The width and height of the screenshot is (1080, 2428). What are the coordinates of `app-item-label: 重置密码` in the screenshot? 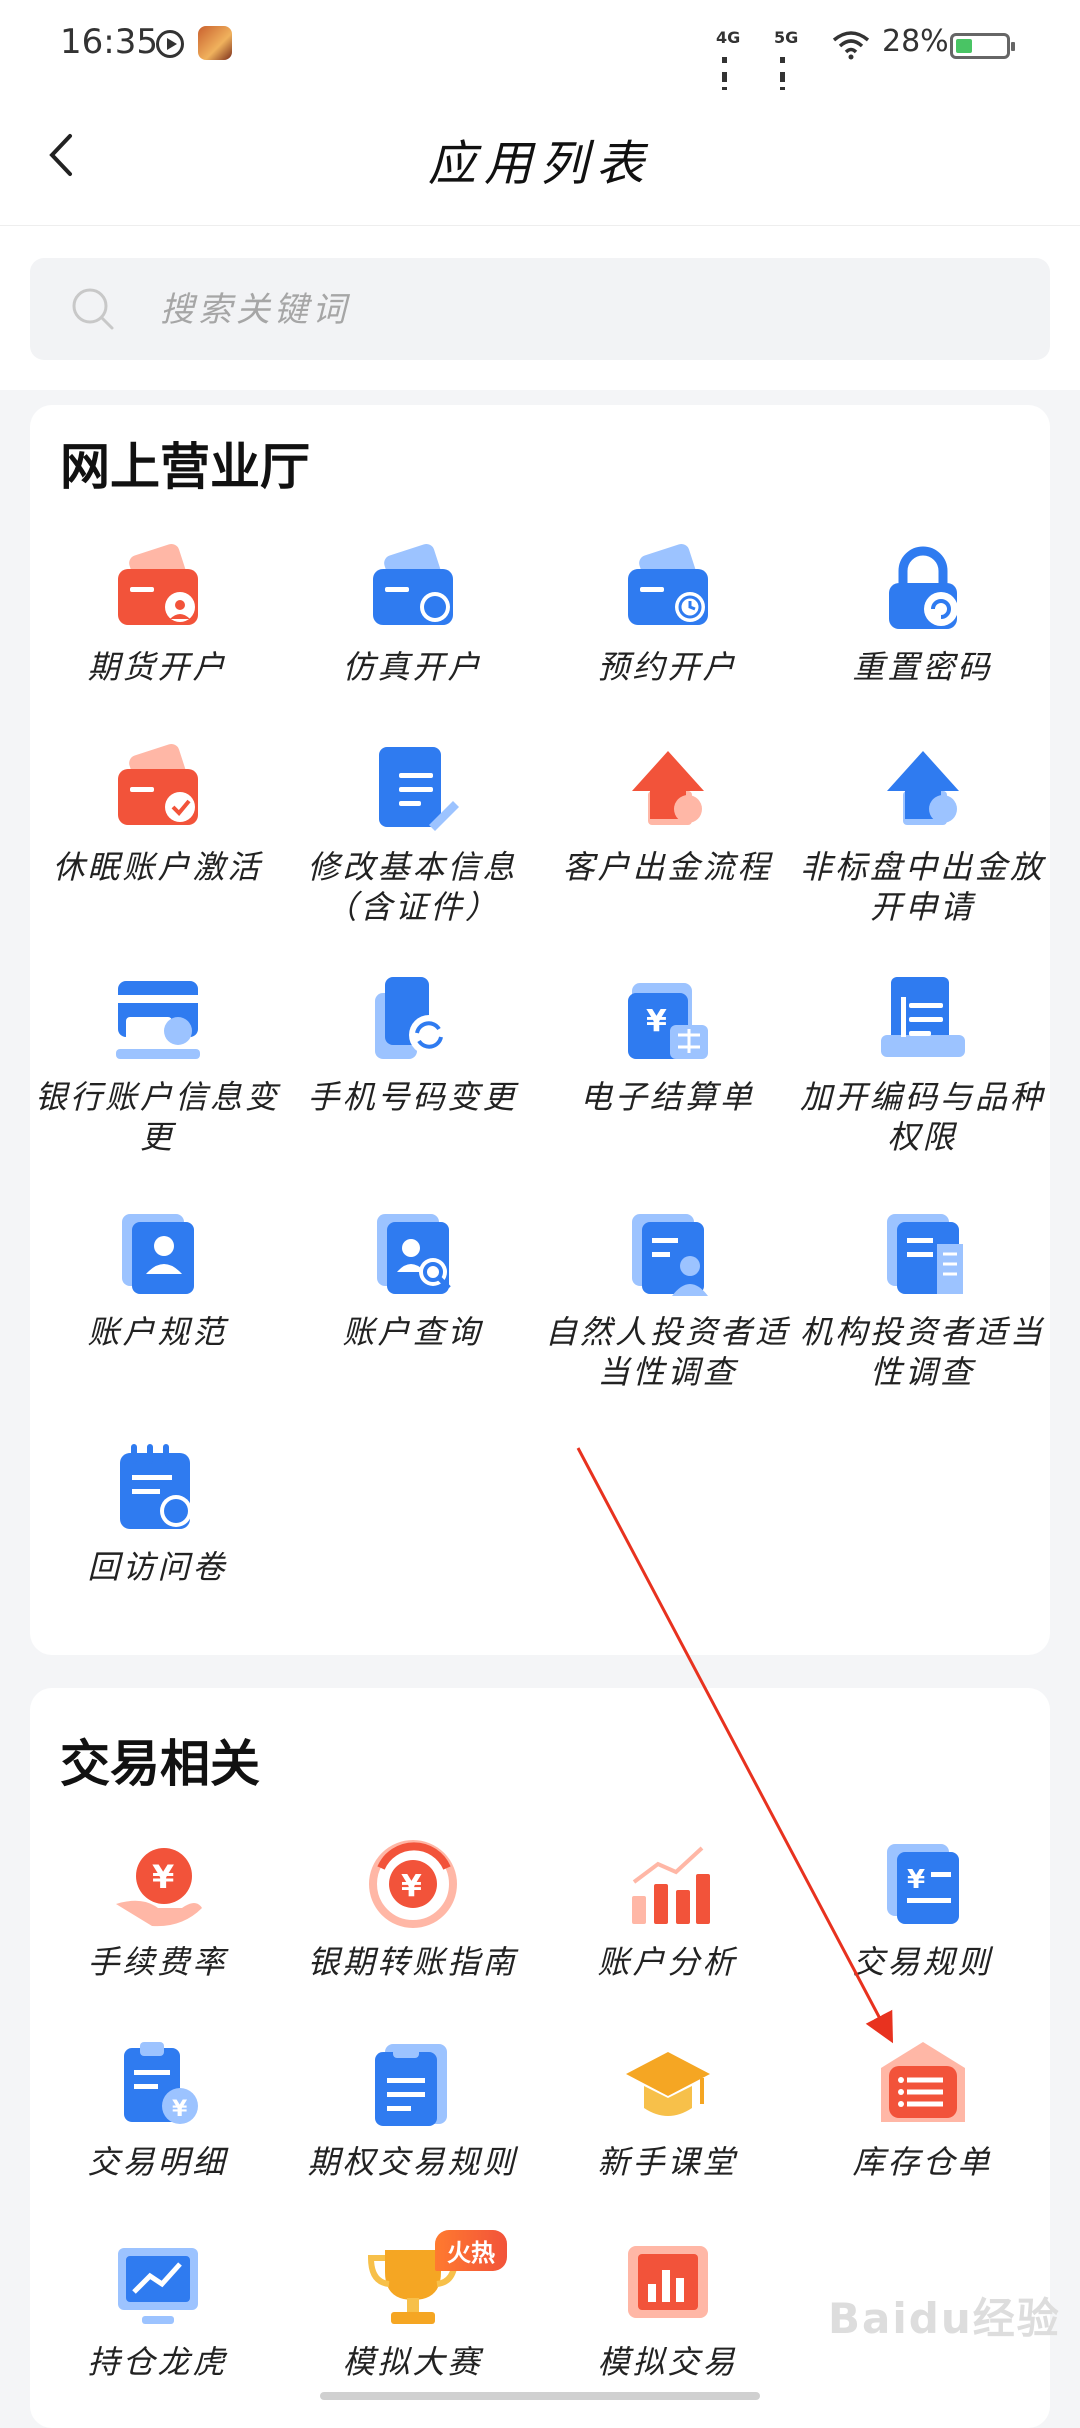 It's located at (922, 667).